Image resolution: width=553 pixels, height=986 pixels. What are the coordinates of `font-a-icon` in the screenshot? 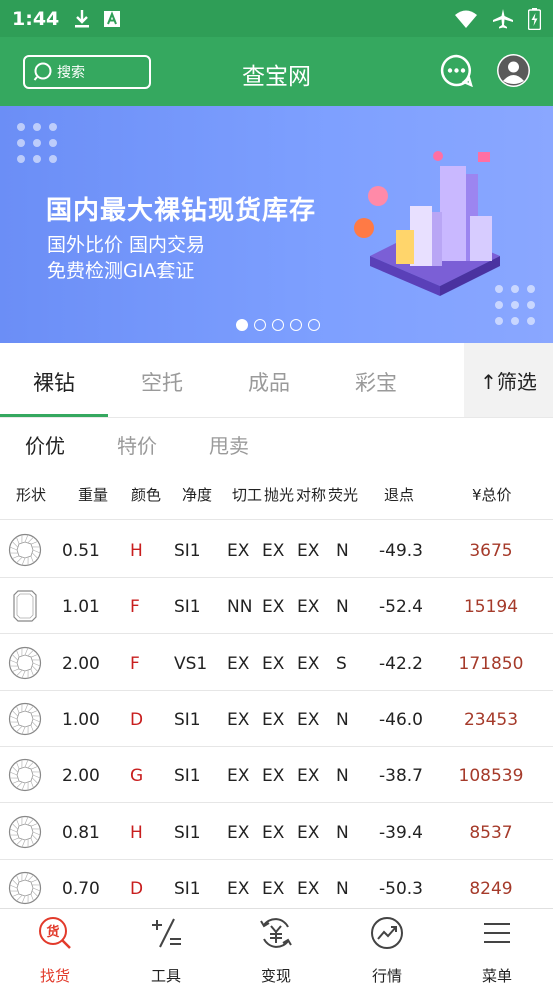 It's located at (112, 19).